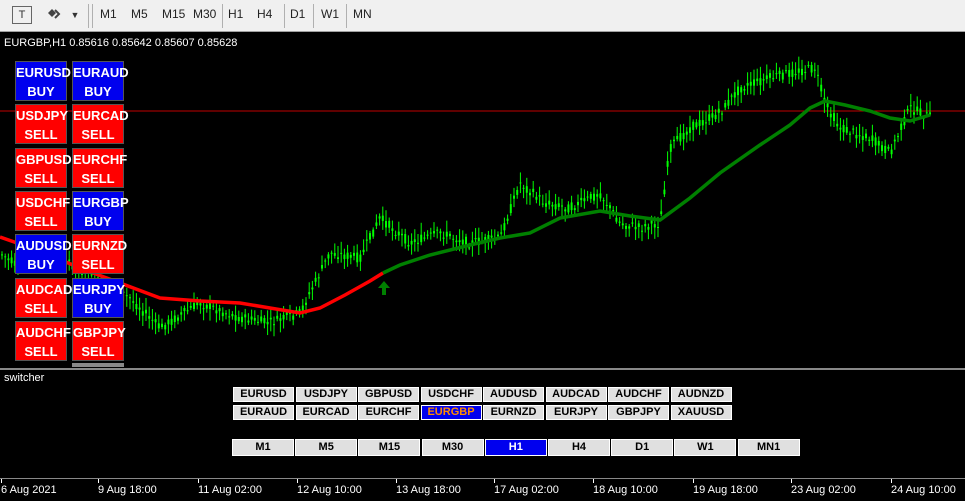  I want to click on pair-button-eurnzd: EURNZD SELL, so click(99, 254).